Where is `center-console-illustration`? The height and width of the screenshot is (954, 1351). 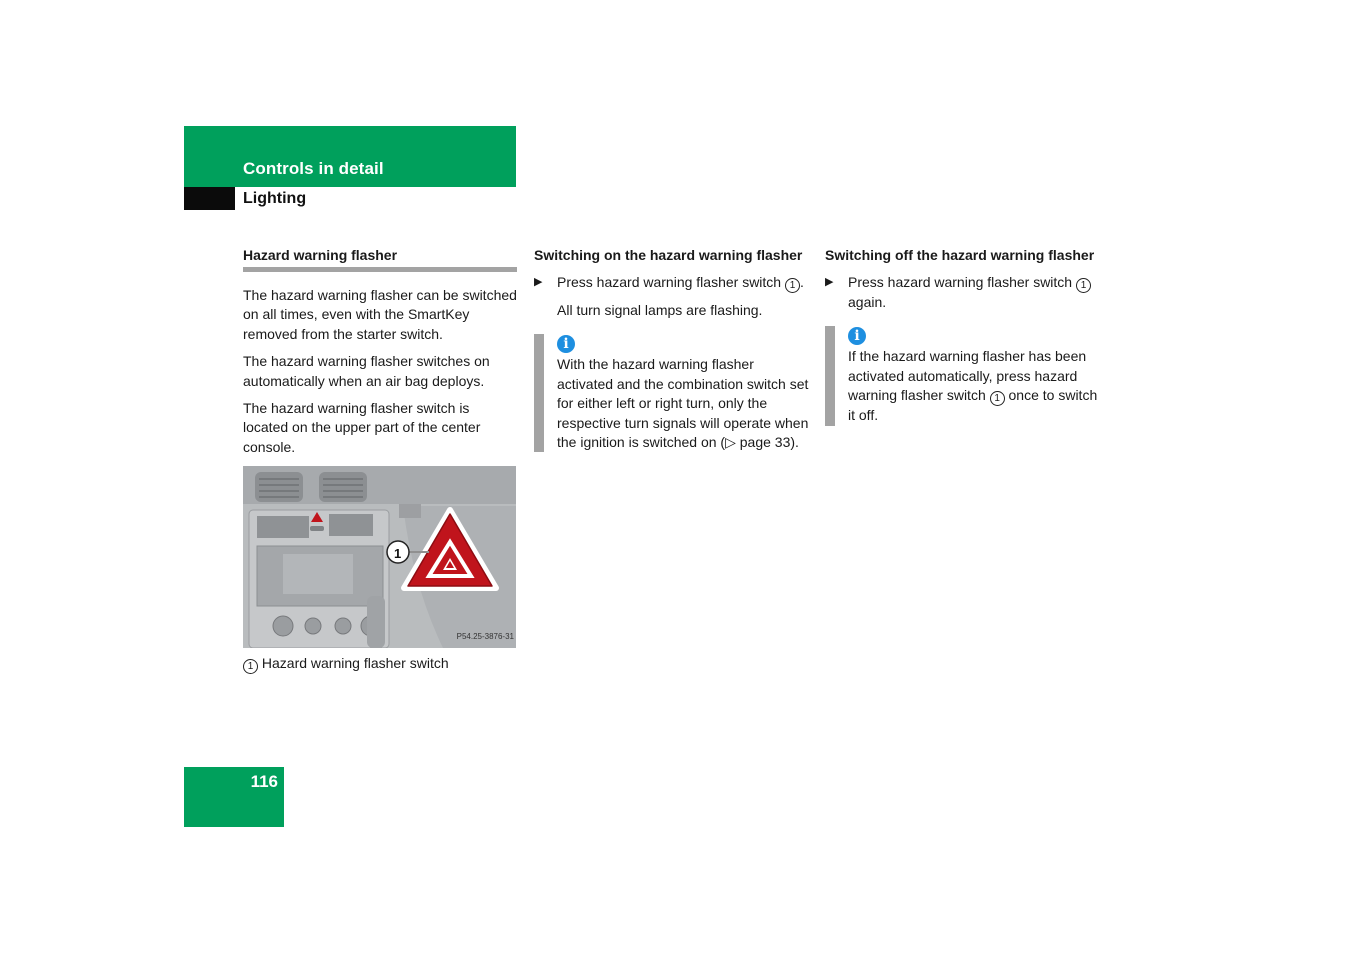 center-console-illustration is located at coordinates (379, 557).